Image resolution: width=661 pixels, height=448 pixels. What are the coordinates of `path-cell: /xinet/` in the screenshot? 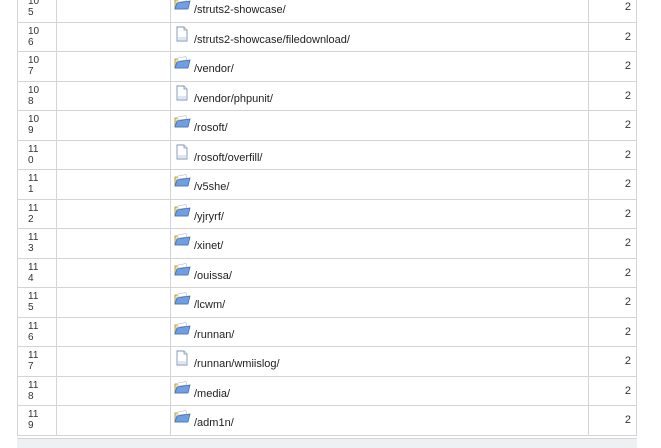 It's located at (379, 243).